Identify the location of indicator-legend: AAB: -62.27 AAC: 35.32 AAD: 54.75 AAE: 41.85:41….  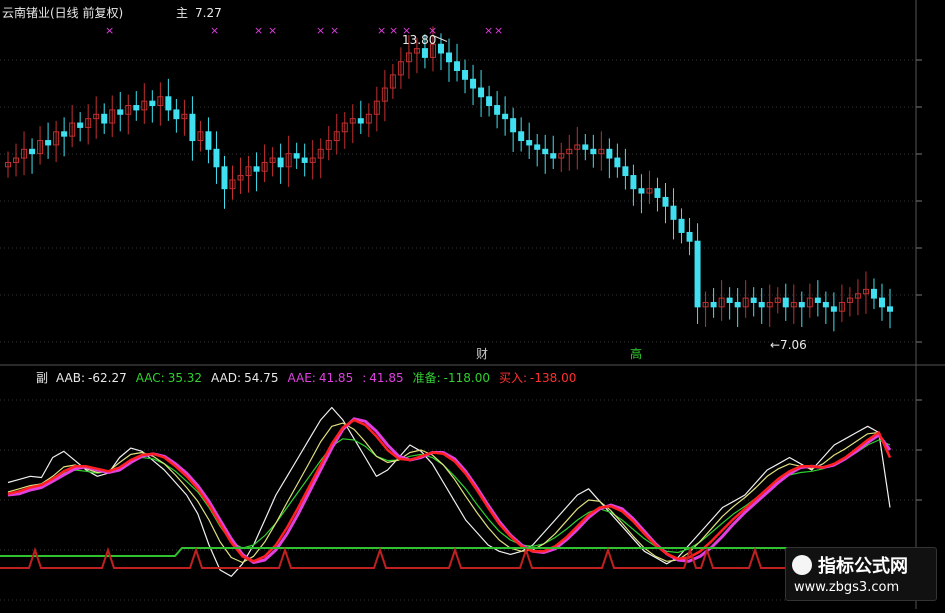
(320, 378).